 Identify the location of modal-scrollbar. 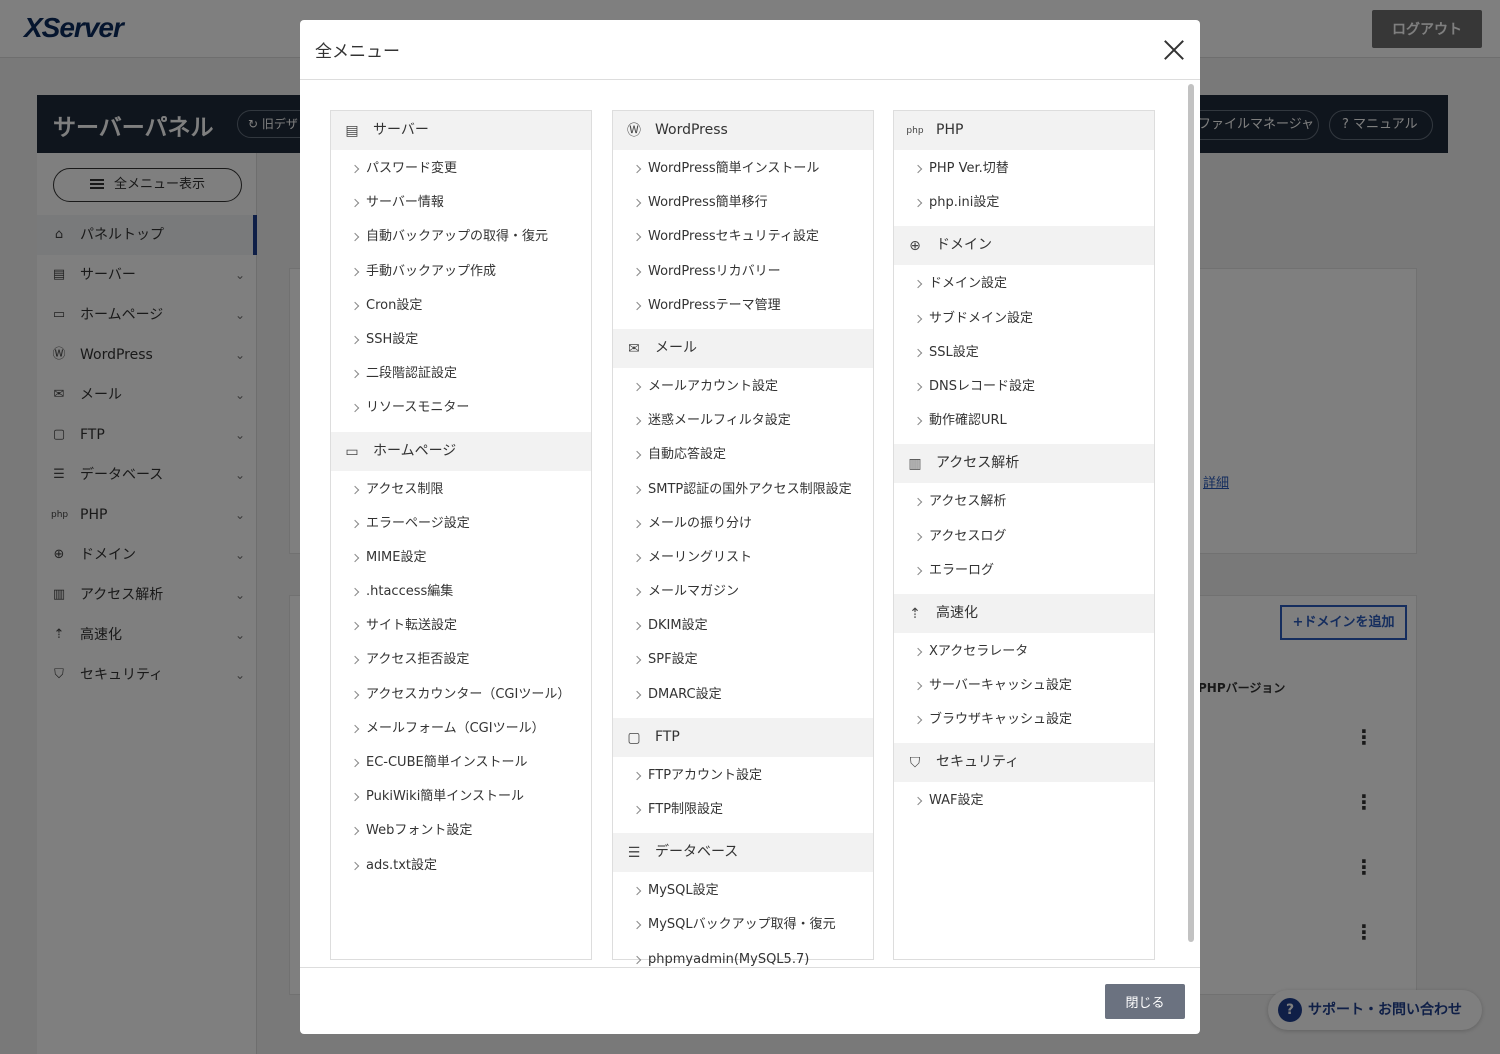
(1191, 513).